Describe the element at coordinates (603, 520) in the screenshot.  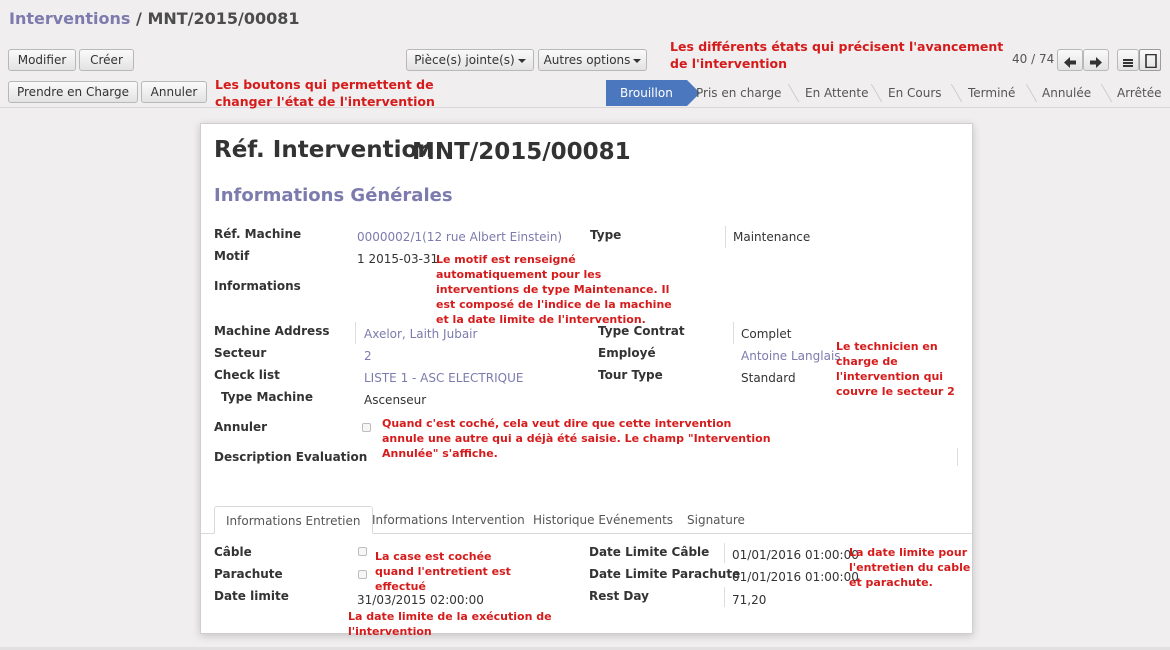
I see `tab-historique-evenements: Historique Evénements` at that location.